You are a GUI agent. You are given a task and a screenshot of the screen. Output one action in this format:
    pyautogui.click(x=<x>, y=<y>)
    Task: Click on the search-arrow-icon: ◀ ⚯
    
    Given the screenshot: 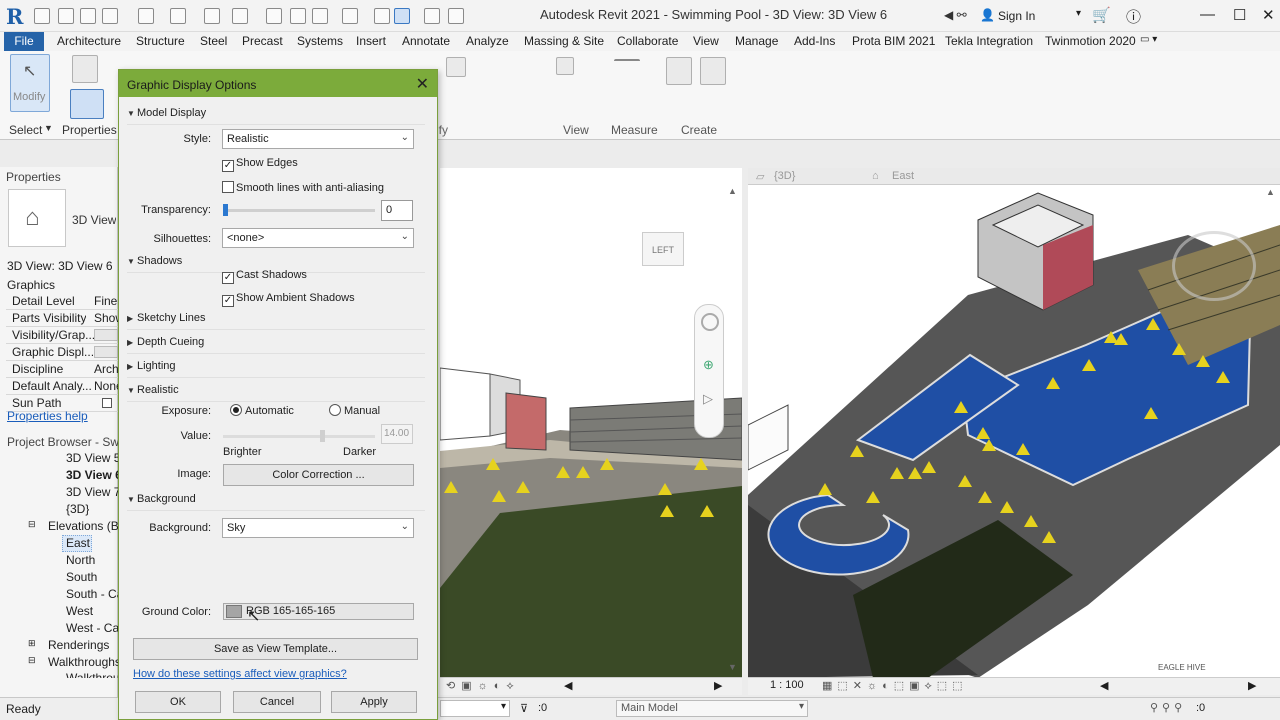 What is the action you would take?
    pyautogui.click(x=955, y=15)
    